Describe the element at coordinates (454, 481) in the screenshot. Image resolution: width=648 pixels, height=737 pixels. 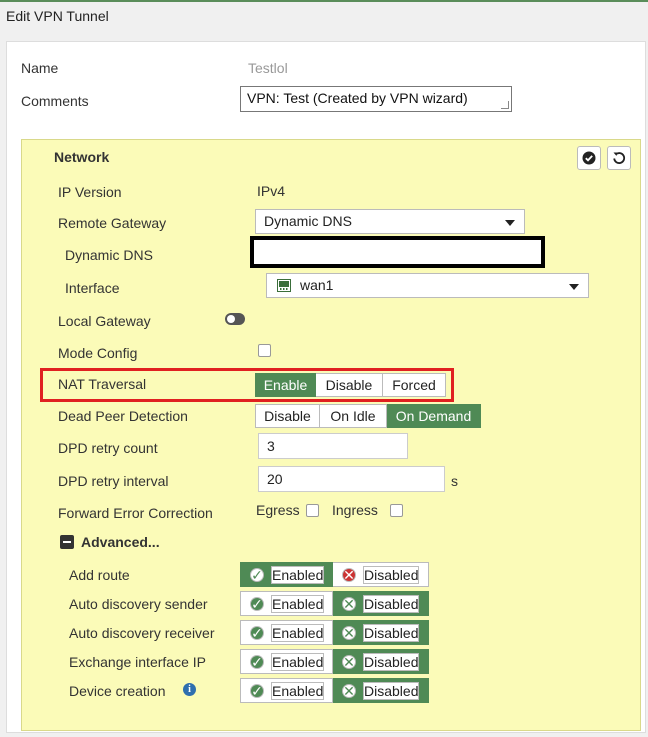
I see `dpd-retry-interval-unit: s` at that location.